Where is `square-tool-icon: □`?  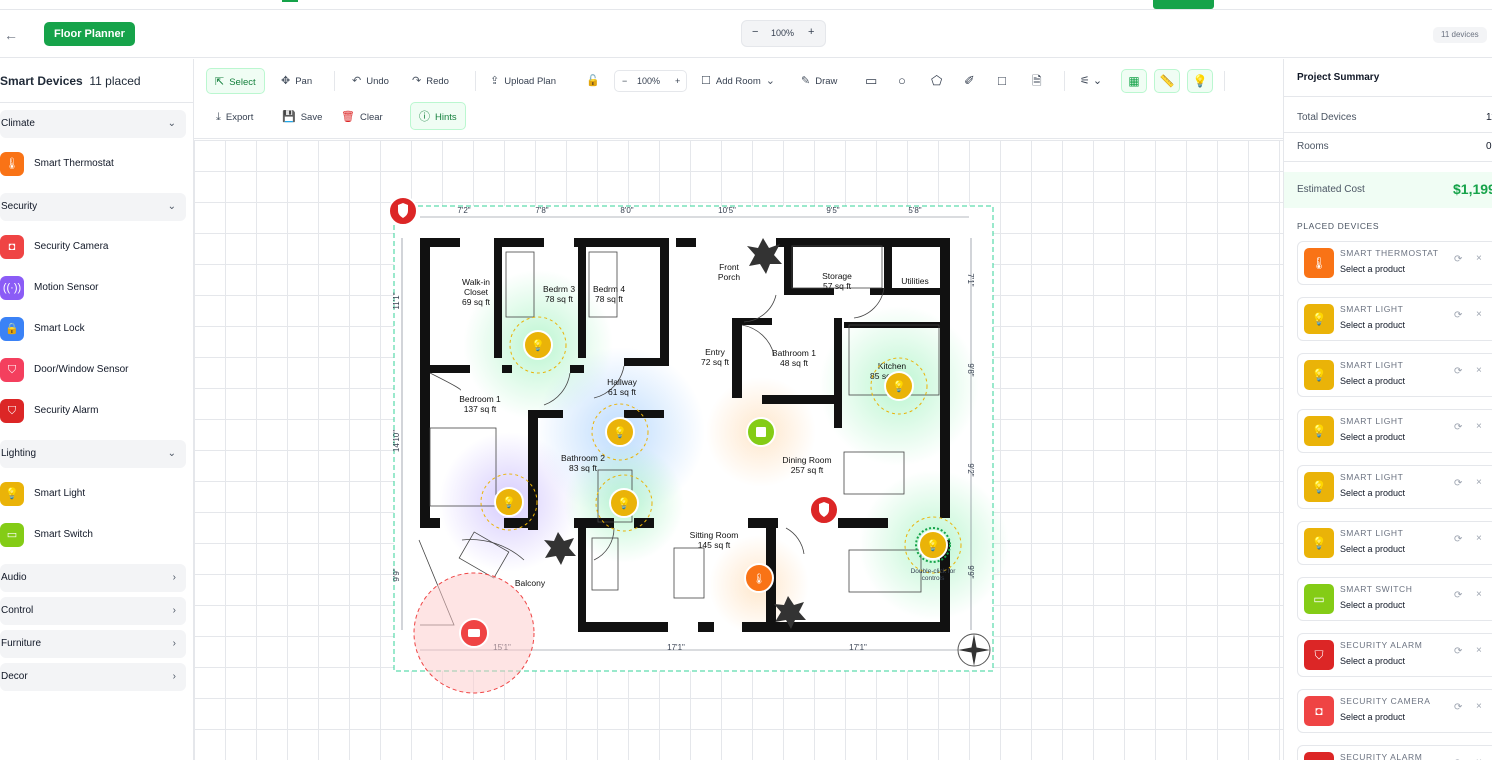 square-tool-icon: □ is located at coordinates (1002, 81).